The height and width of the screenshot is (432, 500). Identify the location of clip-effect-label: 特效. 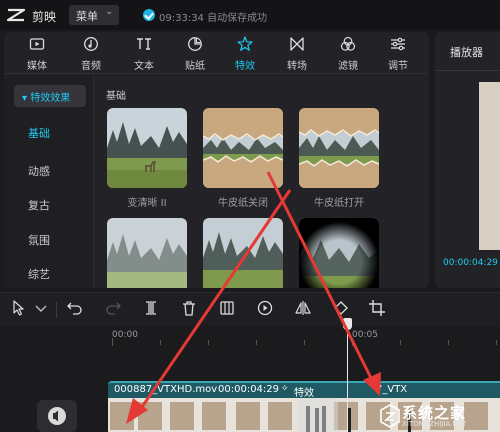
(304, 393).